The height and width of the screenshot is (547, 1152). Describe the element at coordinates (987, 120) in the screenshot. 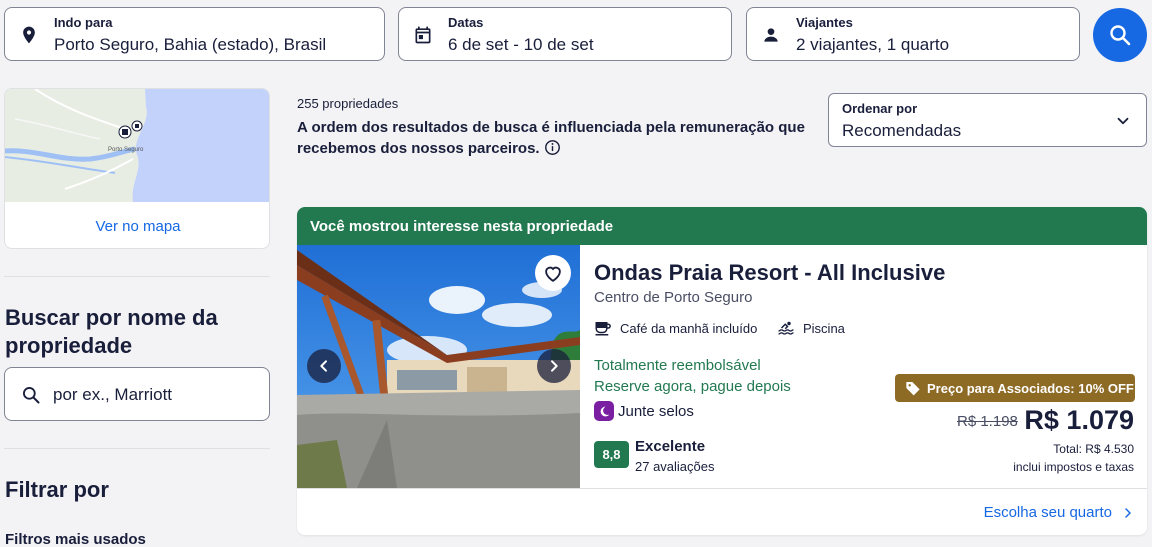

I see `sort-dropdown: Ordenar por Recomendadas` at that location.